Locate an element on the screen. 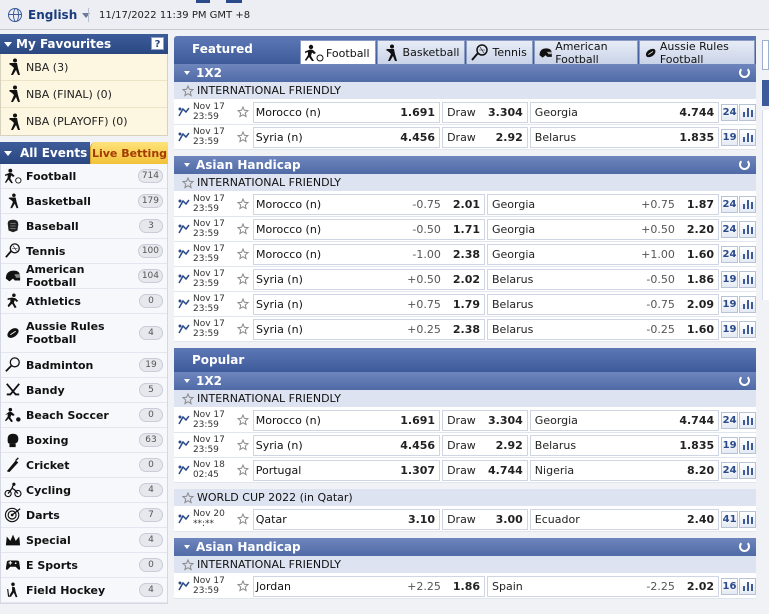  tab-aussie-rules-football: Aussie Rules Football is located at coordinates (696, 53).